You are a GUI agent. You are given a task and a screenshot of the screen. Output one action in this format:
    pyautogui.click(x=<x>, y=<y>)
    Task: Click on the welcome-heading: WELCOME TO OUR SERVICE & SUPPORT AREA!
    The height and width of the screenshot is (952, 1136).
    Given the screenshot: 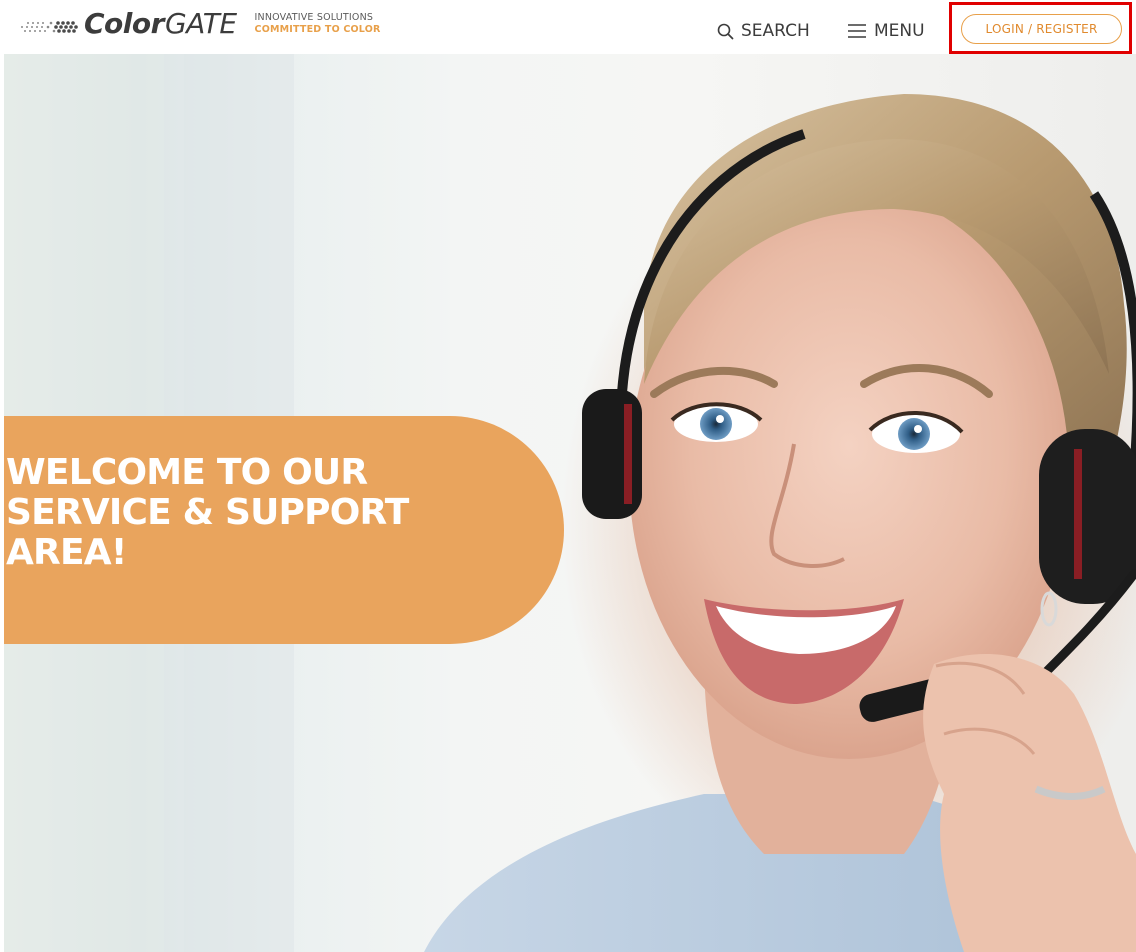 What is the action you would take?
    pyautogui.click(x=207, y=512)
    